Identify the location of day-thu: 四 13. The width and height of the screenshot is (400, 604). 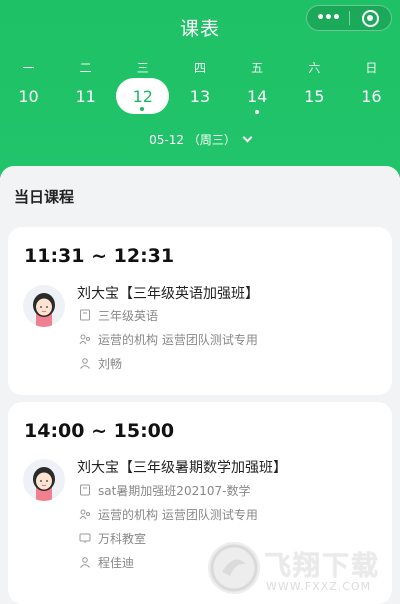
(199, 91).